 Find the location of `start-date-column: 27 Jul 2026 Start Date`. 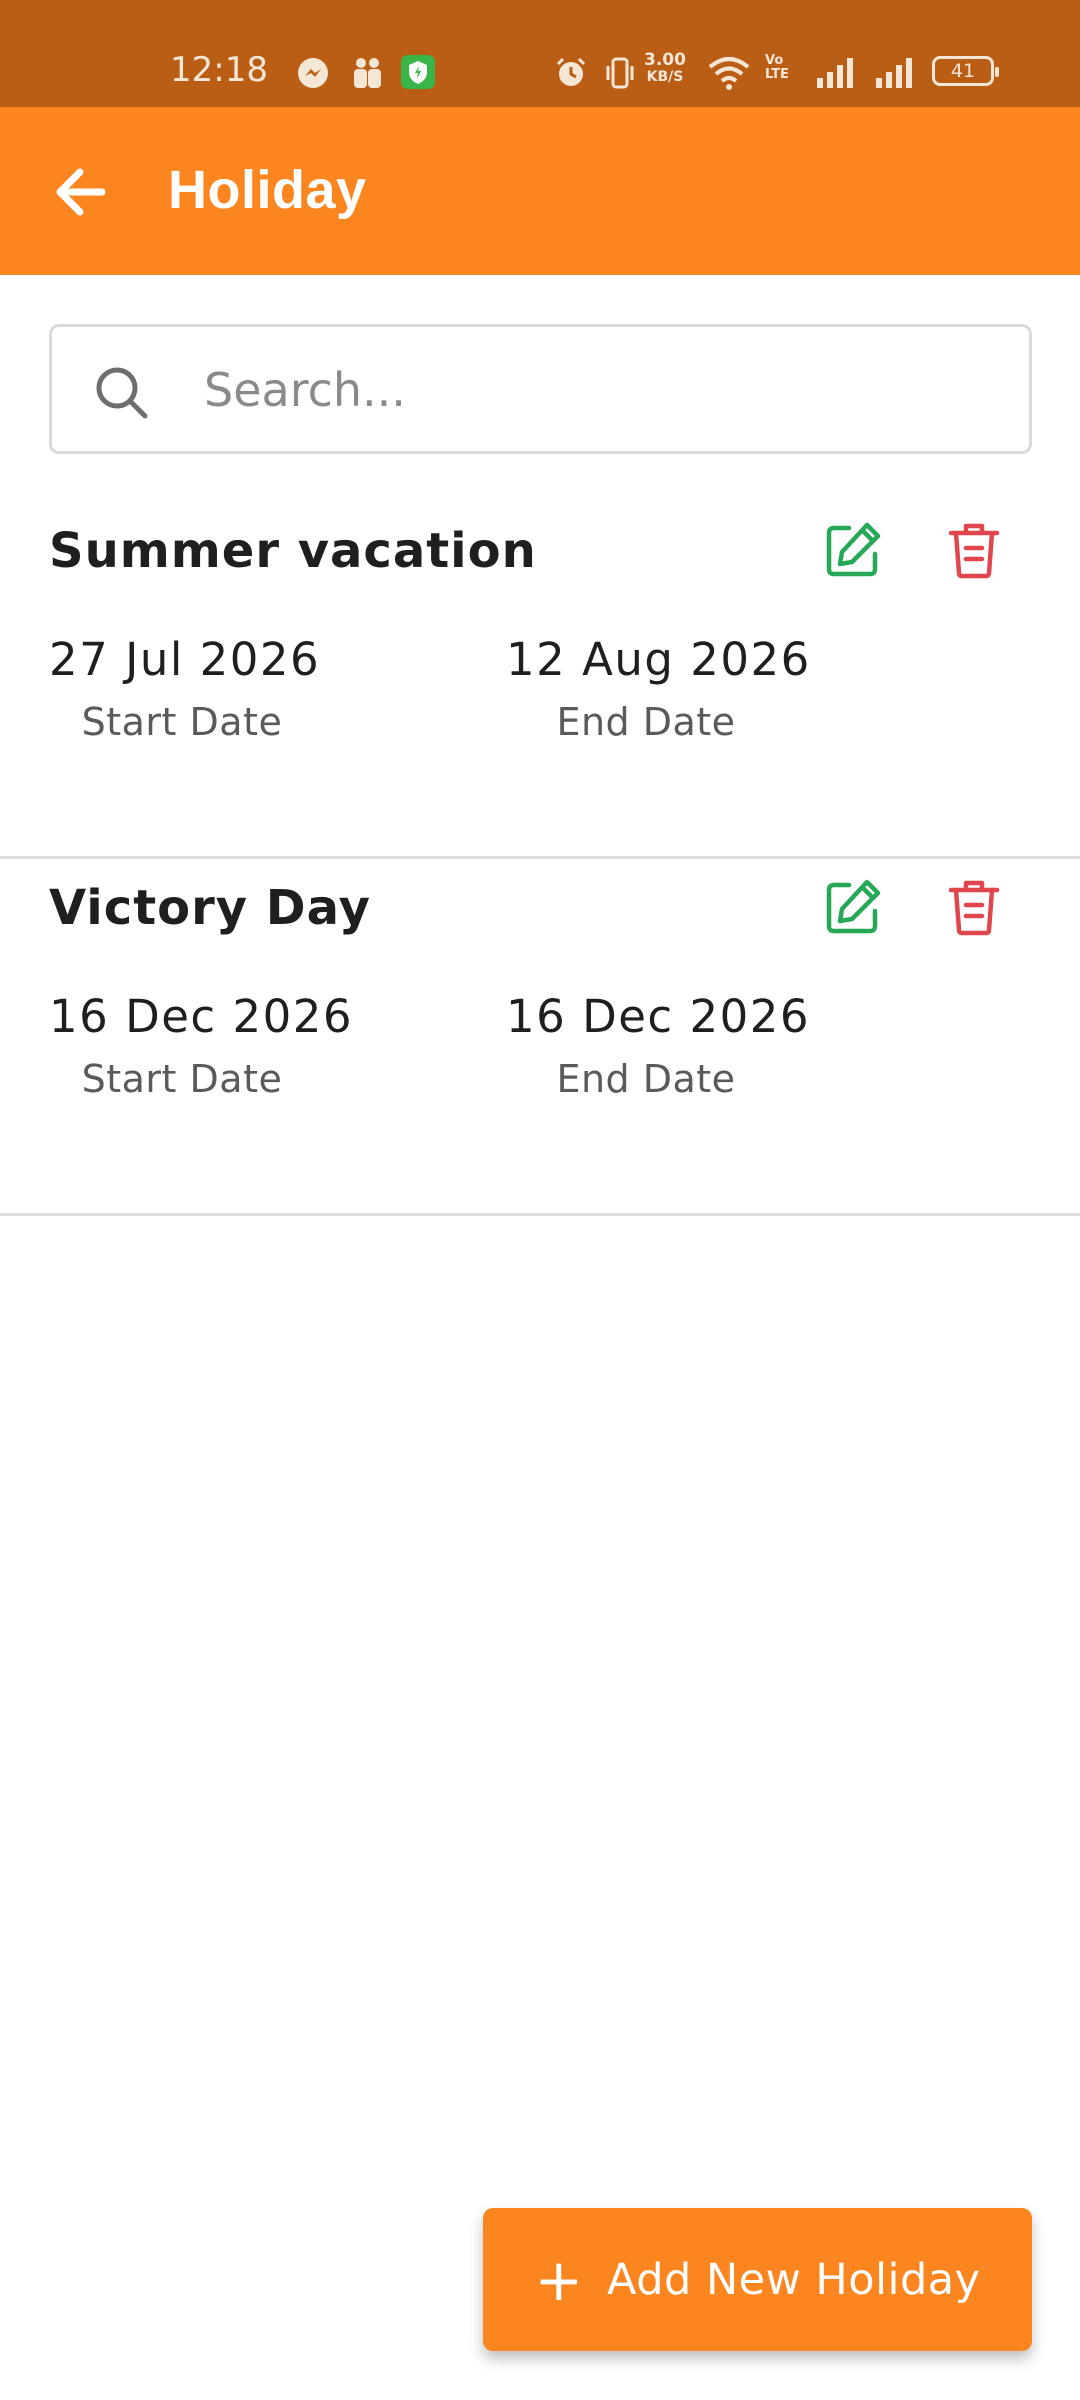

start-date-column: 27 Jul 2026 Start Date is located at coordinates (182, 688).